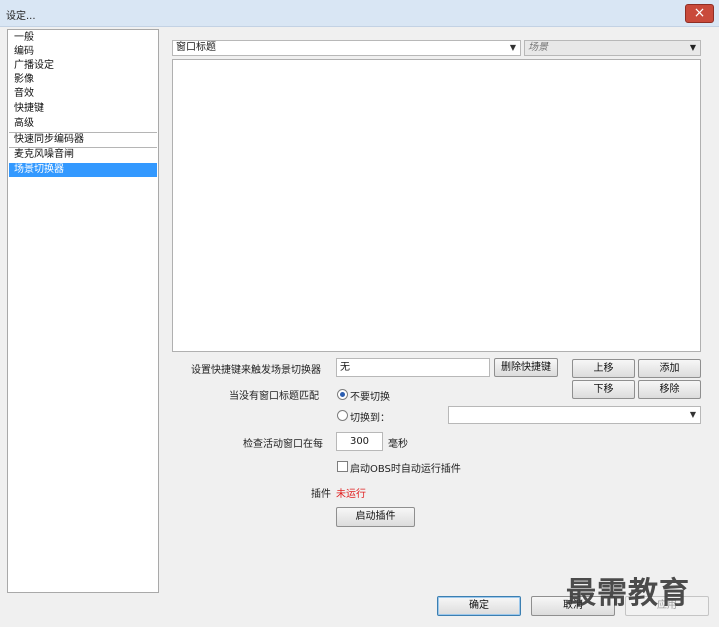  What do you see at coordinates (83, 124) in the screenshot?
I see `sidebar-item-advanced: 高级` at bounding box center [83, 124].